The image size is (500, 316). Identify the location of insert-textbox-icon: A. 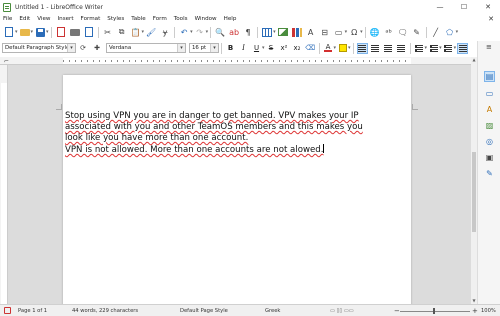
(310, 32).